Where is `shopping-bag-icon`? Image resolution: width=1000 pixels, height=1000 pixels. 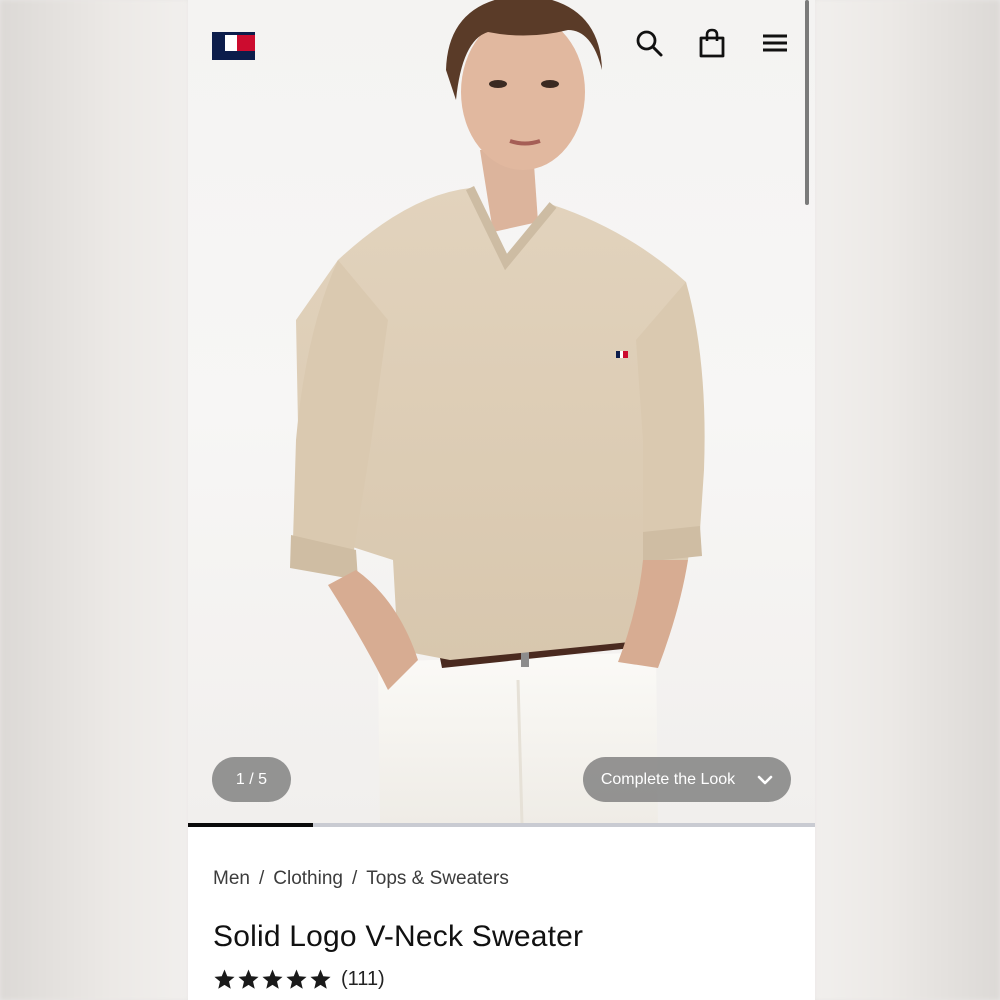 shopping-bag-icon is located at coordinates (712, 43).